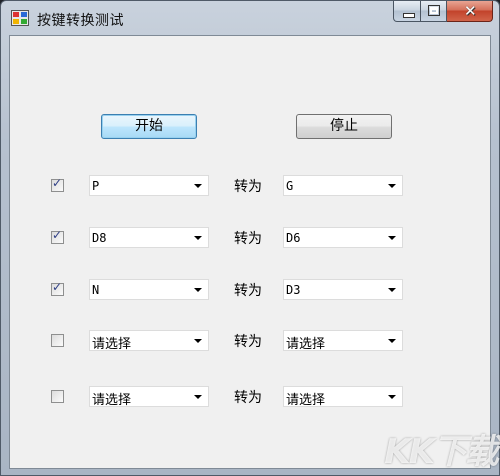  Describe the element at coordinates (250, 18) in the screenshot. I see `title-bar: 按键转换测试 ✕` at that location.